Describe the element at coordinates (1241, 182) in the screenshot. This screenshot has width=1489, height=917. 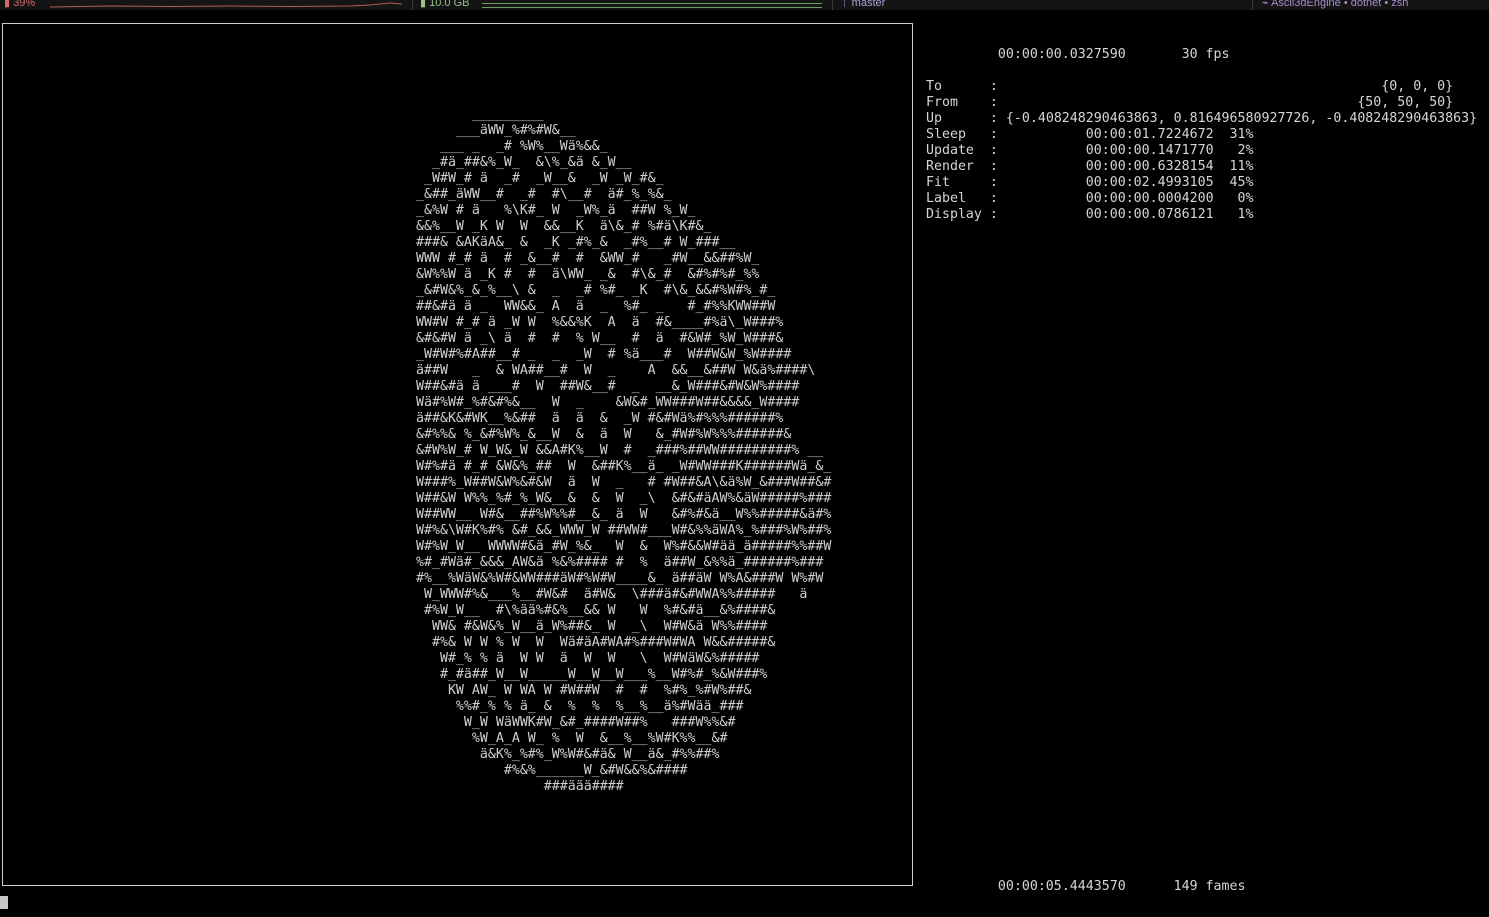
I see `stat-percent: 45%` at that location.